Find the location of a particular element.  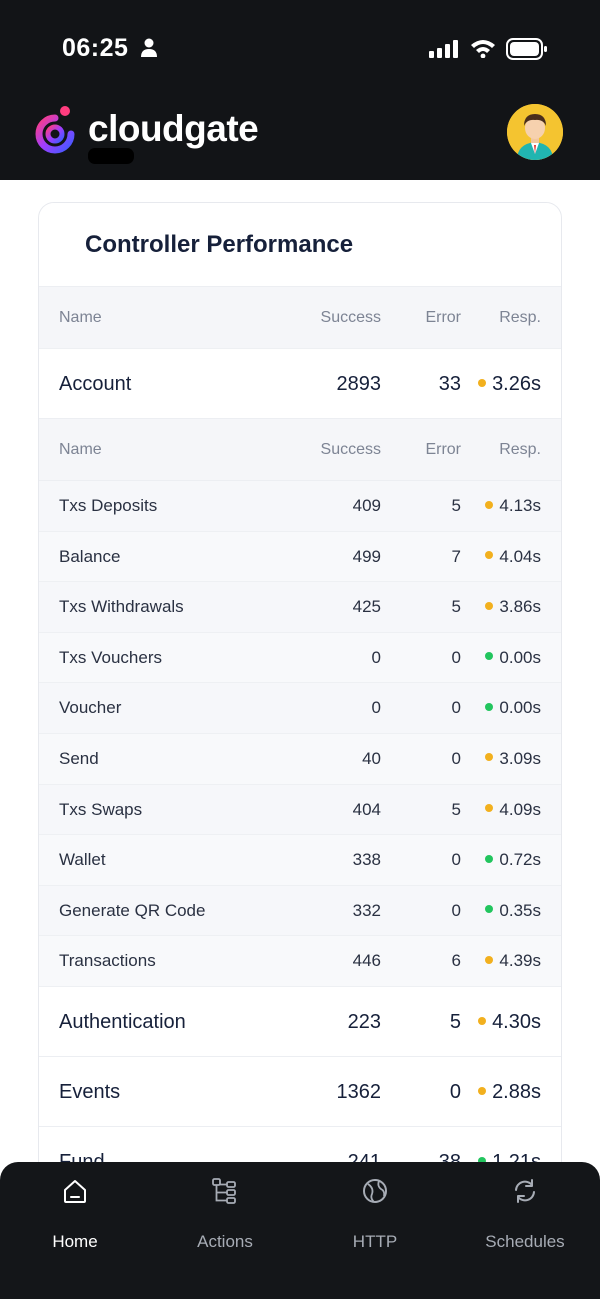

row-resp-value: 4.13s is located at coordinates (520, 505).